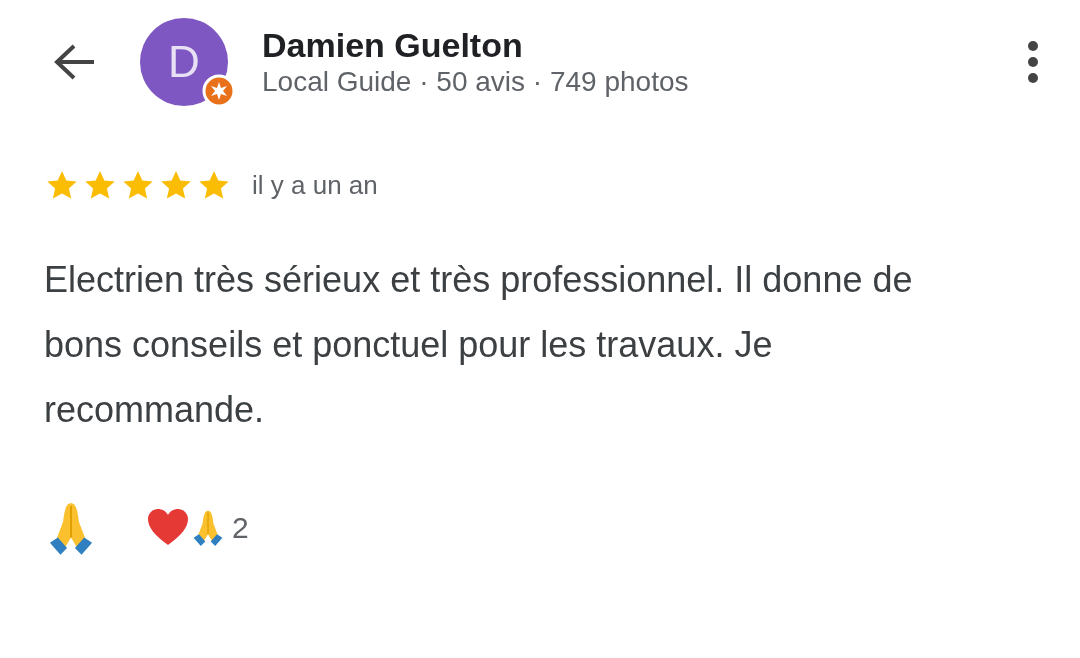  Describe the element at coordinates (644, 45) in the screenshot. I see `reviewer-name: Damien Guelton` at that location.